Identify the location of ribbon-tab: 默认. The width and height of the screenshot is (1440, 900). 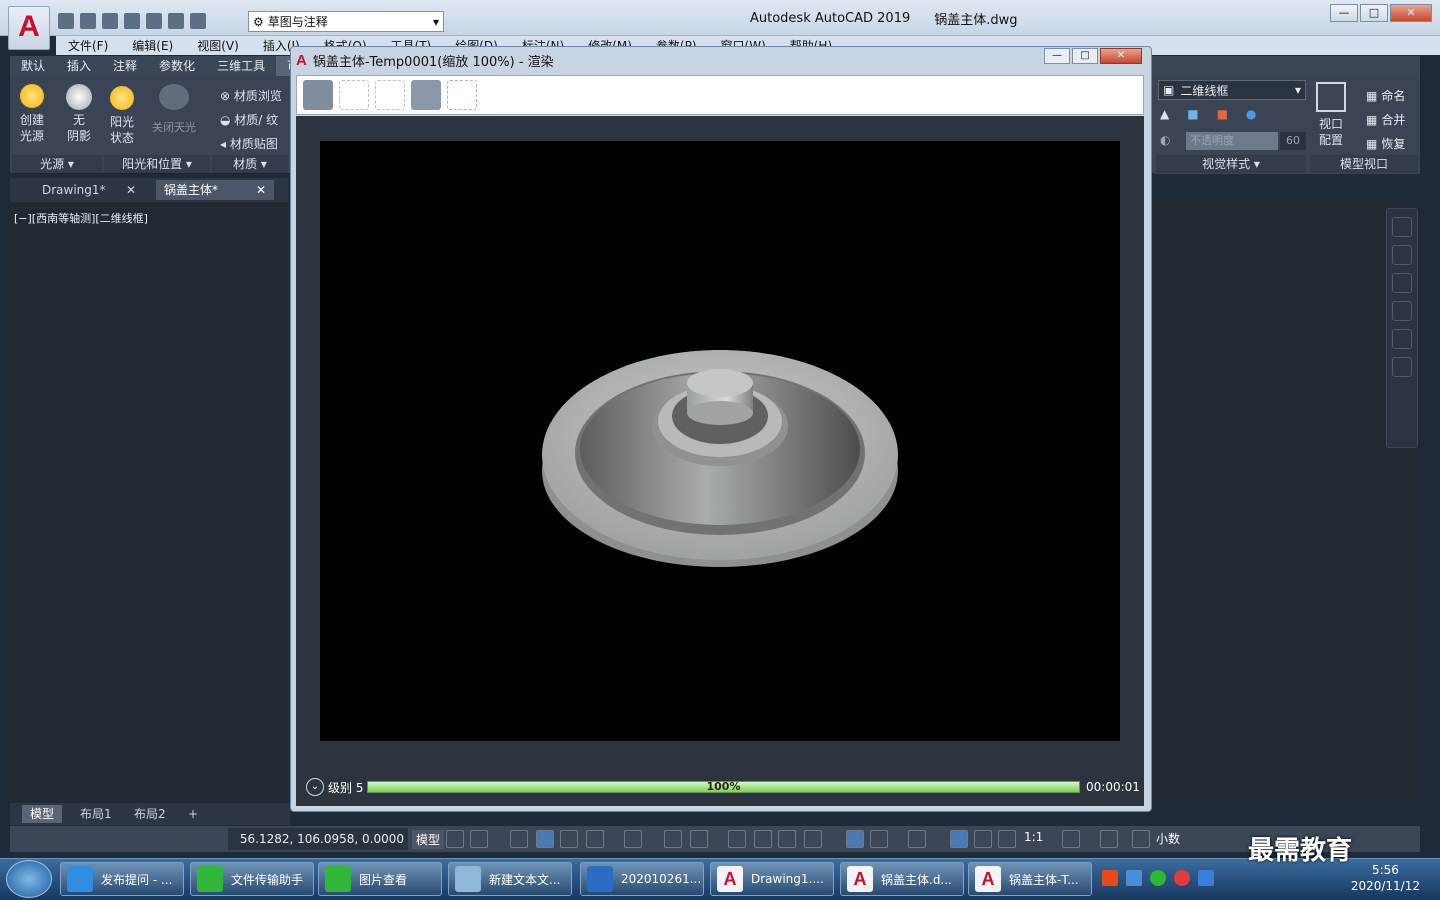
(33, 66).